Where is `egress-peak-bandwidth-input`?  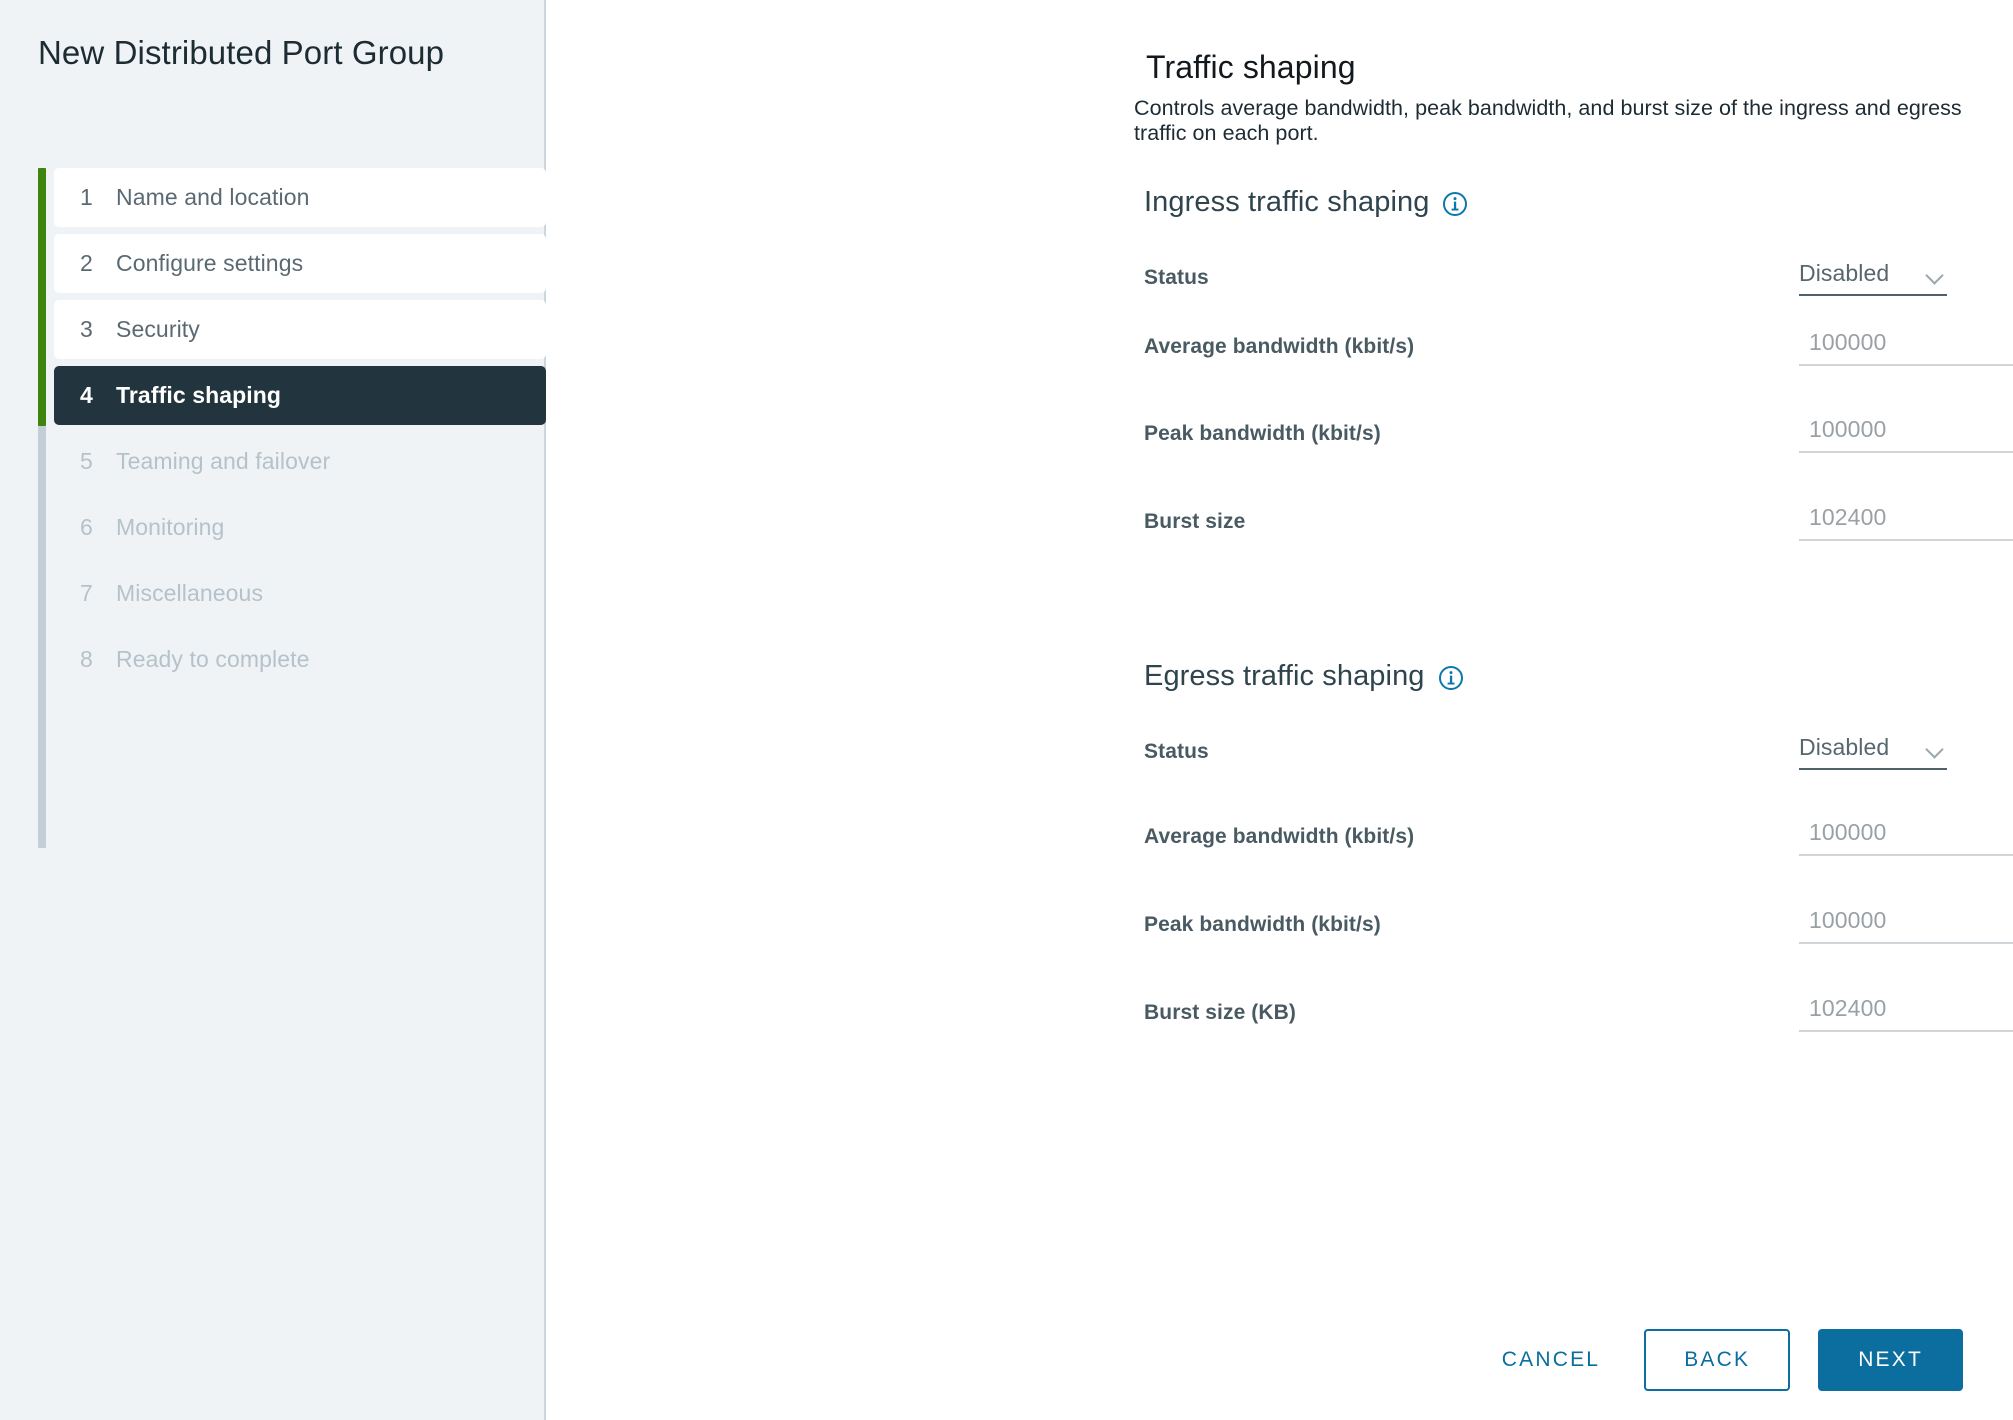
egress-peak-bandwidth-input is located at coordinates (1906, 925).